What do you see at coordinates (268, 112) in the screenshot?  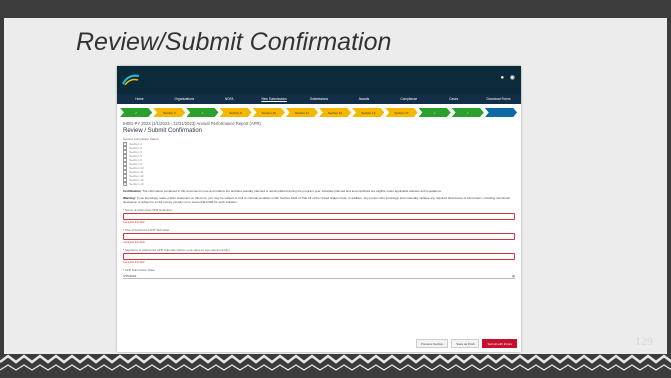 I see `progress-step: Section 10` at bounding box center [268, 112].